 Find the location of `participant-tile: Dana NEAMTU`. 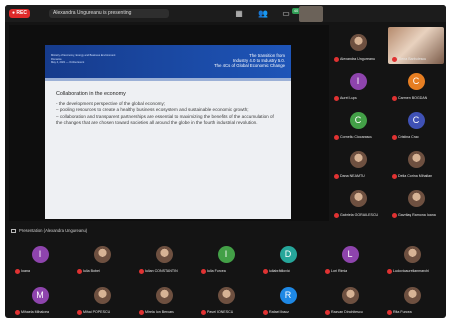

participant-tile: Dana NEAMTU is located at coordinates (358, 162).